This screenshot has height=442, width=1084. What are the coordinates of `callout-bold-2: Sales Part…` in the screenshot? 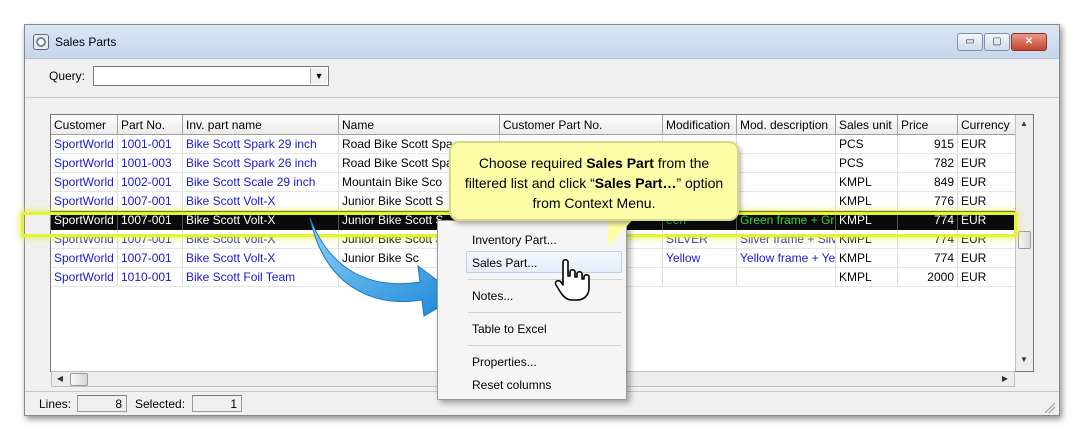 It's located at (635, 183).